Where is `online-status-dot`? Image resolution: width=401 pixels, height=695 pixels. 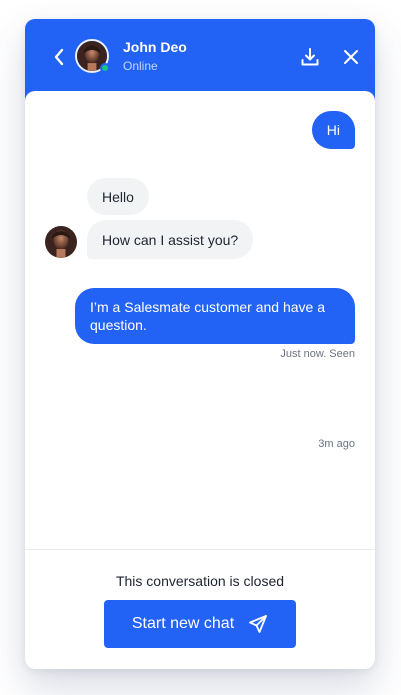 online-status-dot is located at coordinates (105, 68).